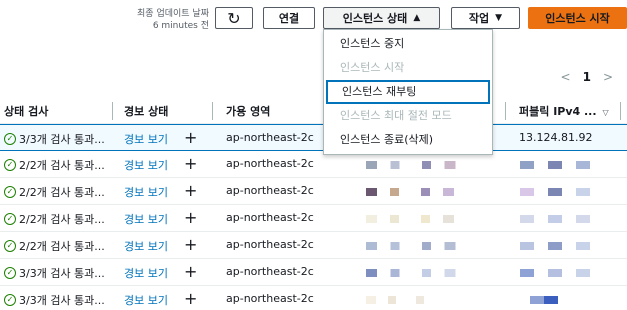 The width and height of the screenshot is (627, 310). I want to click on connect-label: 연결, so click(289, 18).